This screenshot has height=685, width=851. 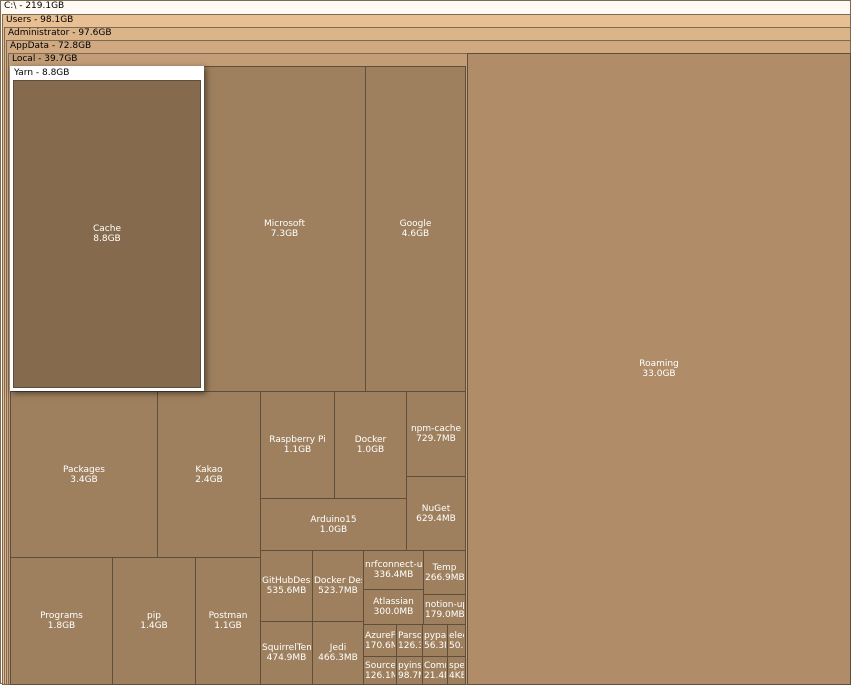 I want to click on folder-cell-raspberry-pi: Raspberry Pi 1.1GB, so click(x=297, y=445).